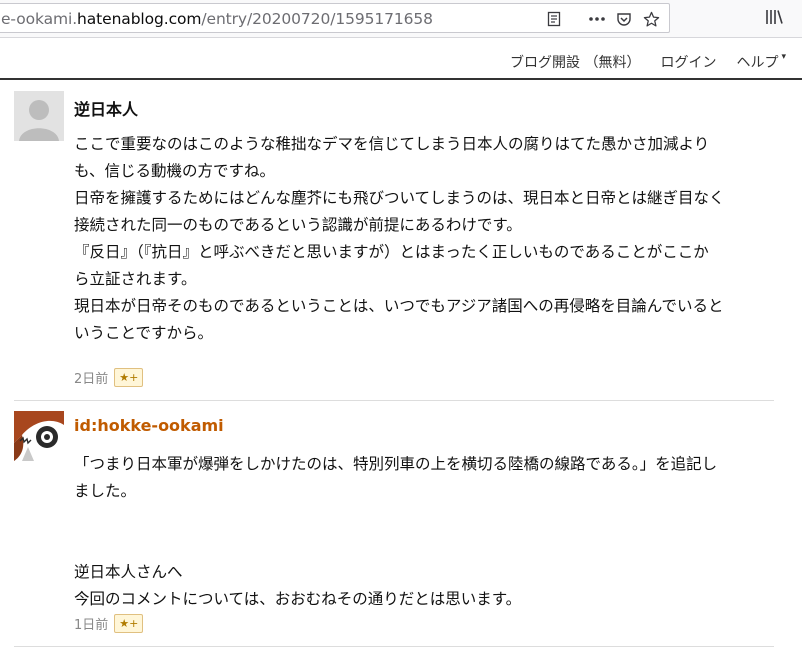 The height and width of the screenshot is (648, 802). Describe the element at coordinates (298, 599) in the screenshot. I see `comment-line: 今回のコメントについては、おおむねその通りだとは思います。` at that location.